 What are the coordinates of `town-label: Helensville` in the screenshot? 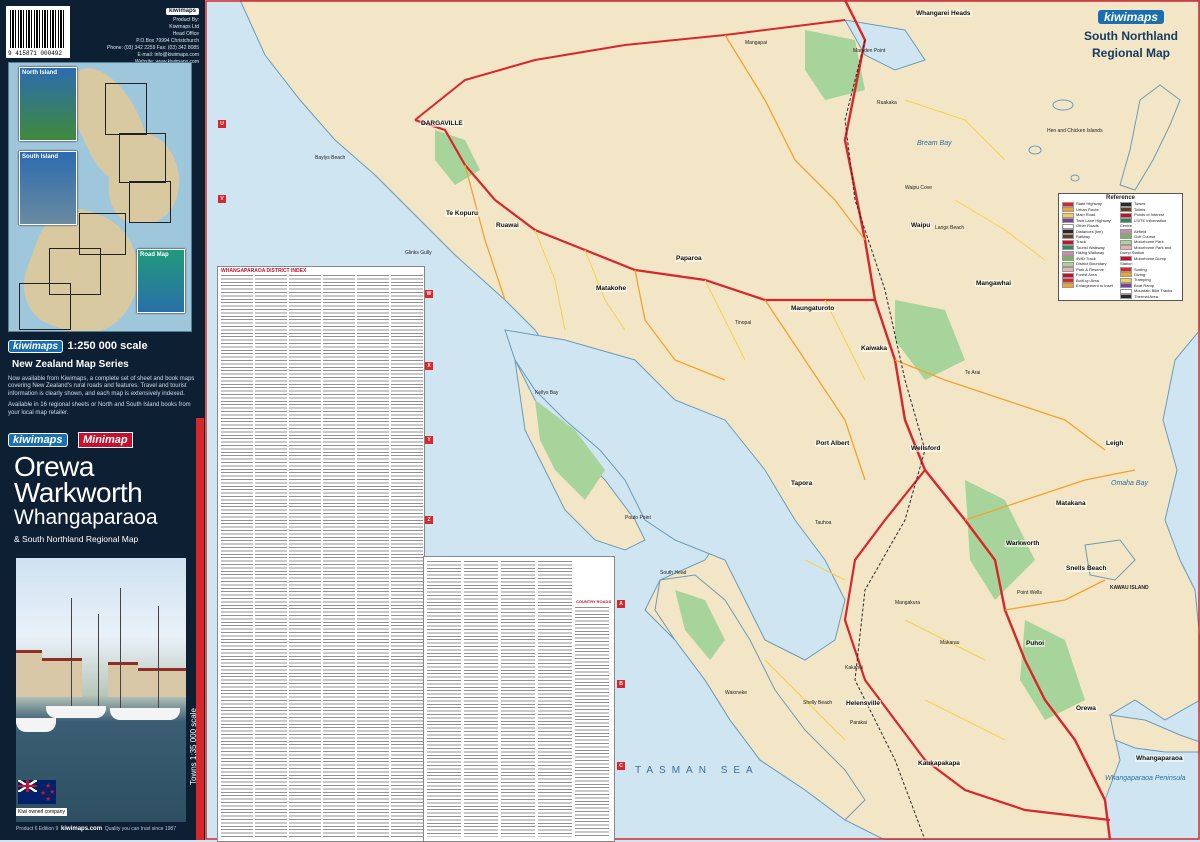 It's located at (863, 703).